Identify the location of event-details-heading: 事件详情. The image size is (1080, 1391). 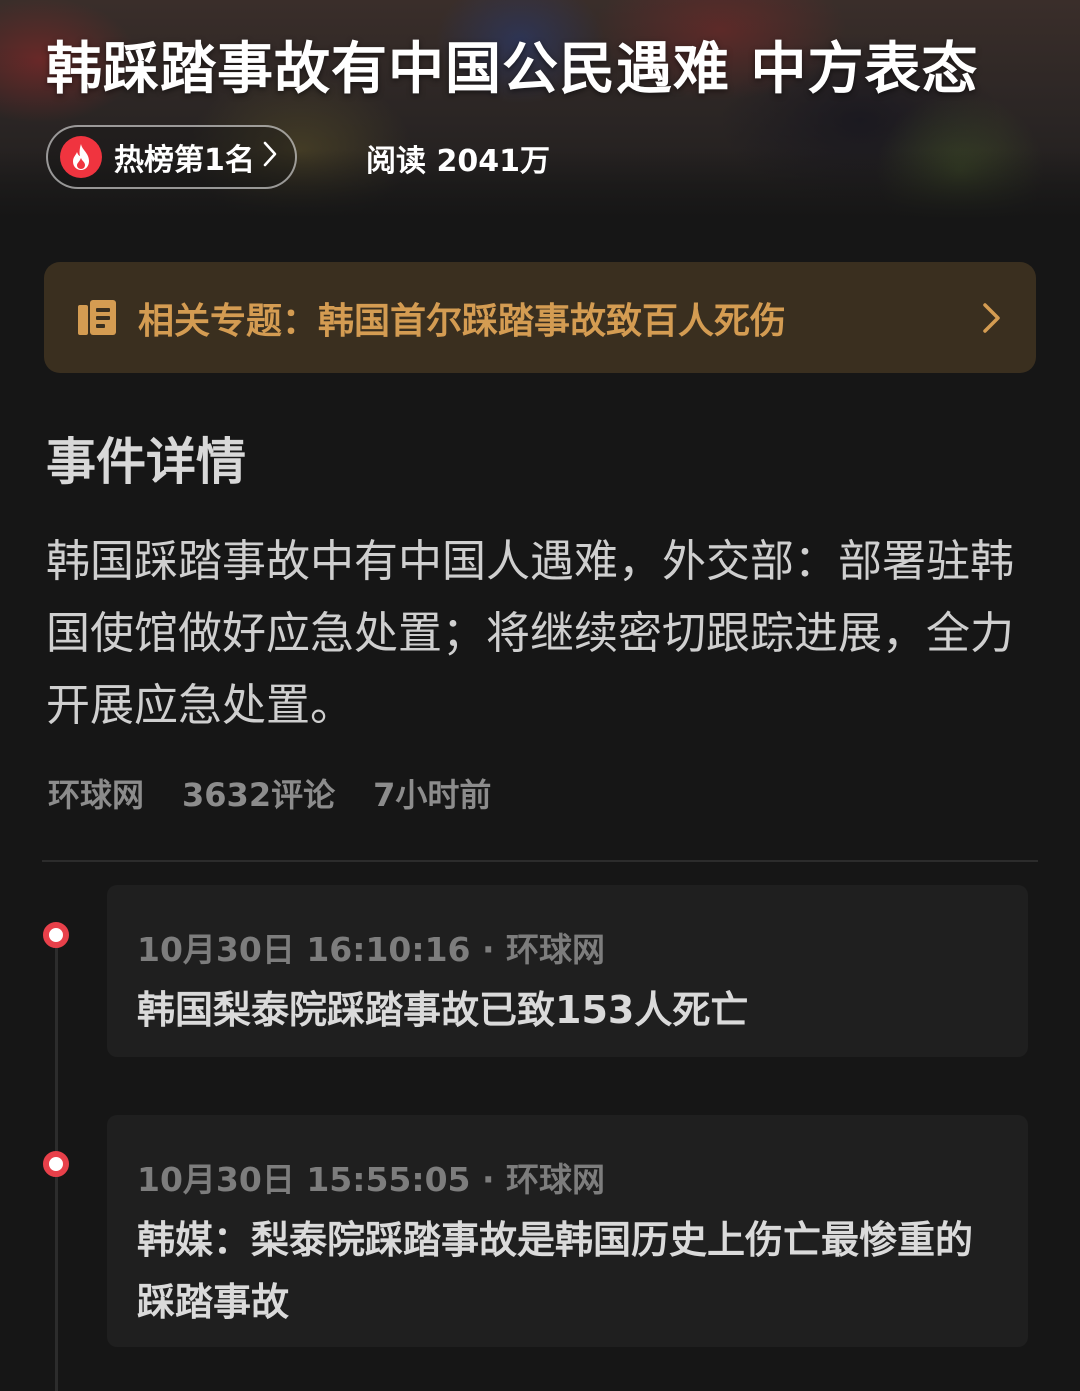
(146, 462).